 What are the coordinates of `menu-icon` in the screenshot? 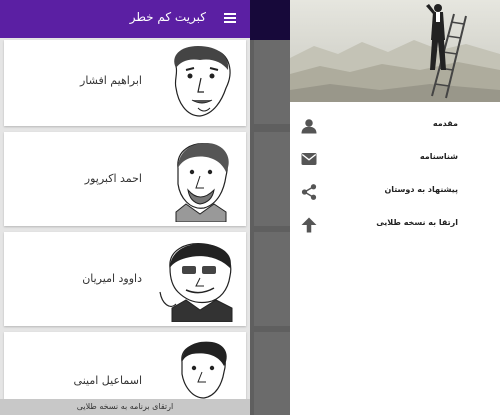 It's located at (230, 18).